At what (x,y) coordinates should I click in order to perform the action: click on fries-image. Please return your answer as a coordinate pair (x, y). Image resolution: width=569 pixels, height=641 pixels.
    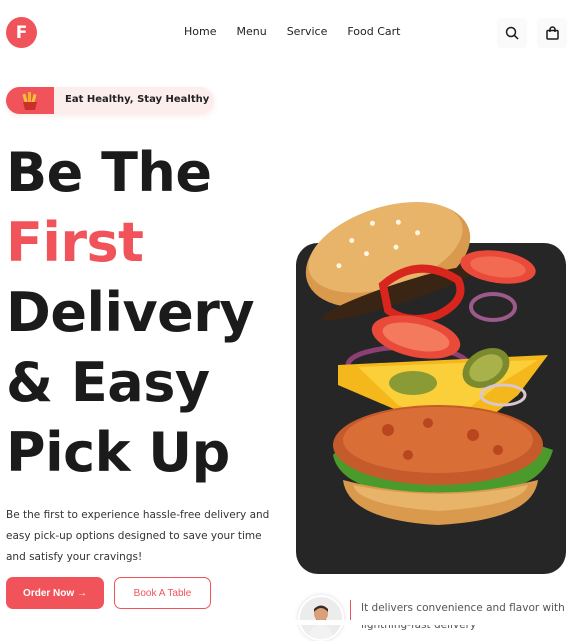
    Looking at the image, I should click on (30, 100).